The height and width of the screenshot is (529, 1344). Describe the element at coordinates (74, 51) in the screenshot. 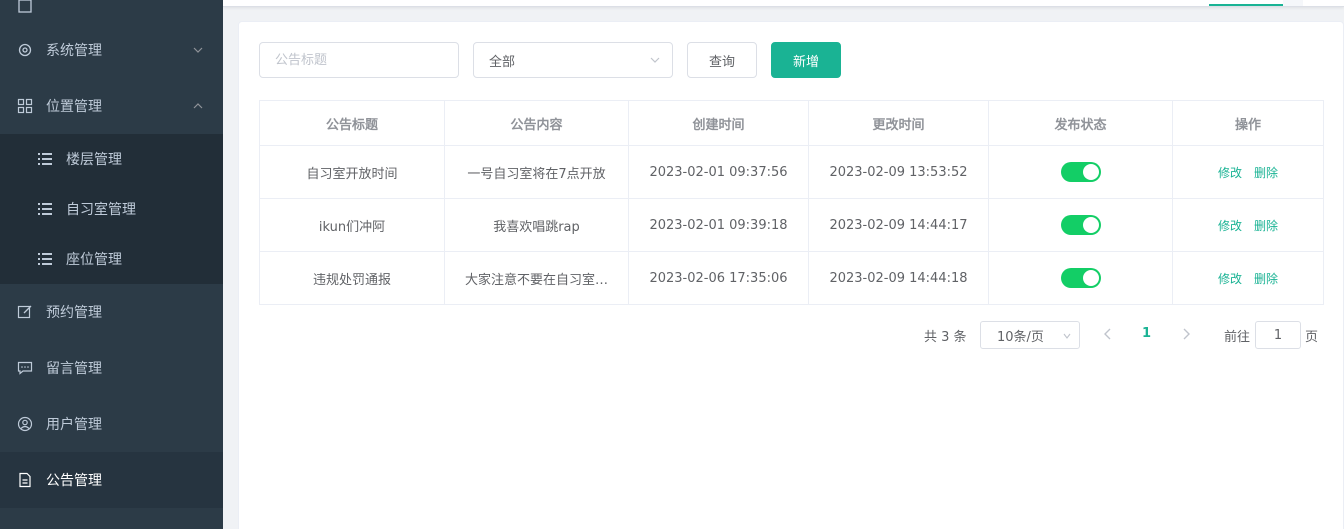

I see `sidebar-item-label: 系统管理` at that location.